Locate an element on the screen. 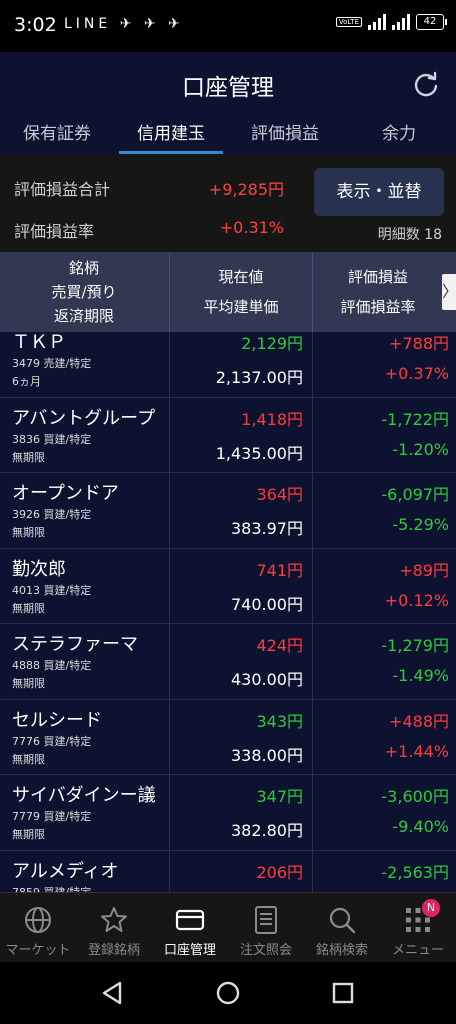  position-row: アルメディオ 7859 買建/特定 206円 -2,563円 is located at coordinates (228, 871).